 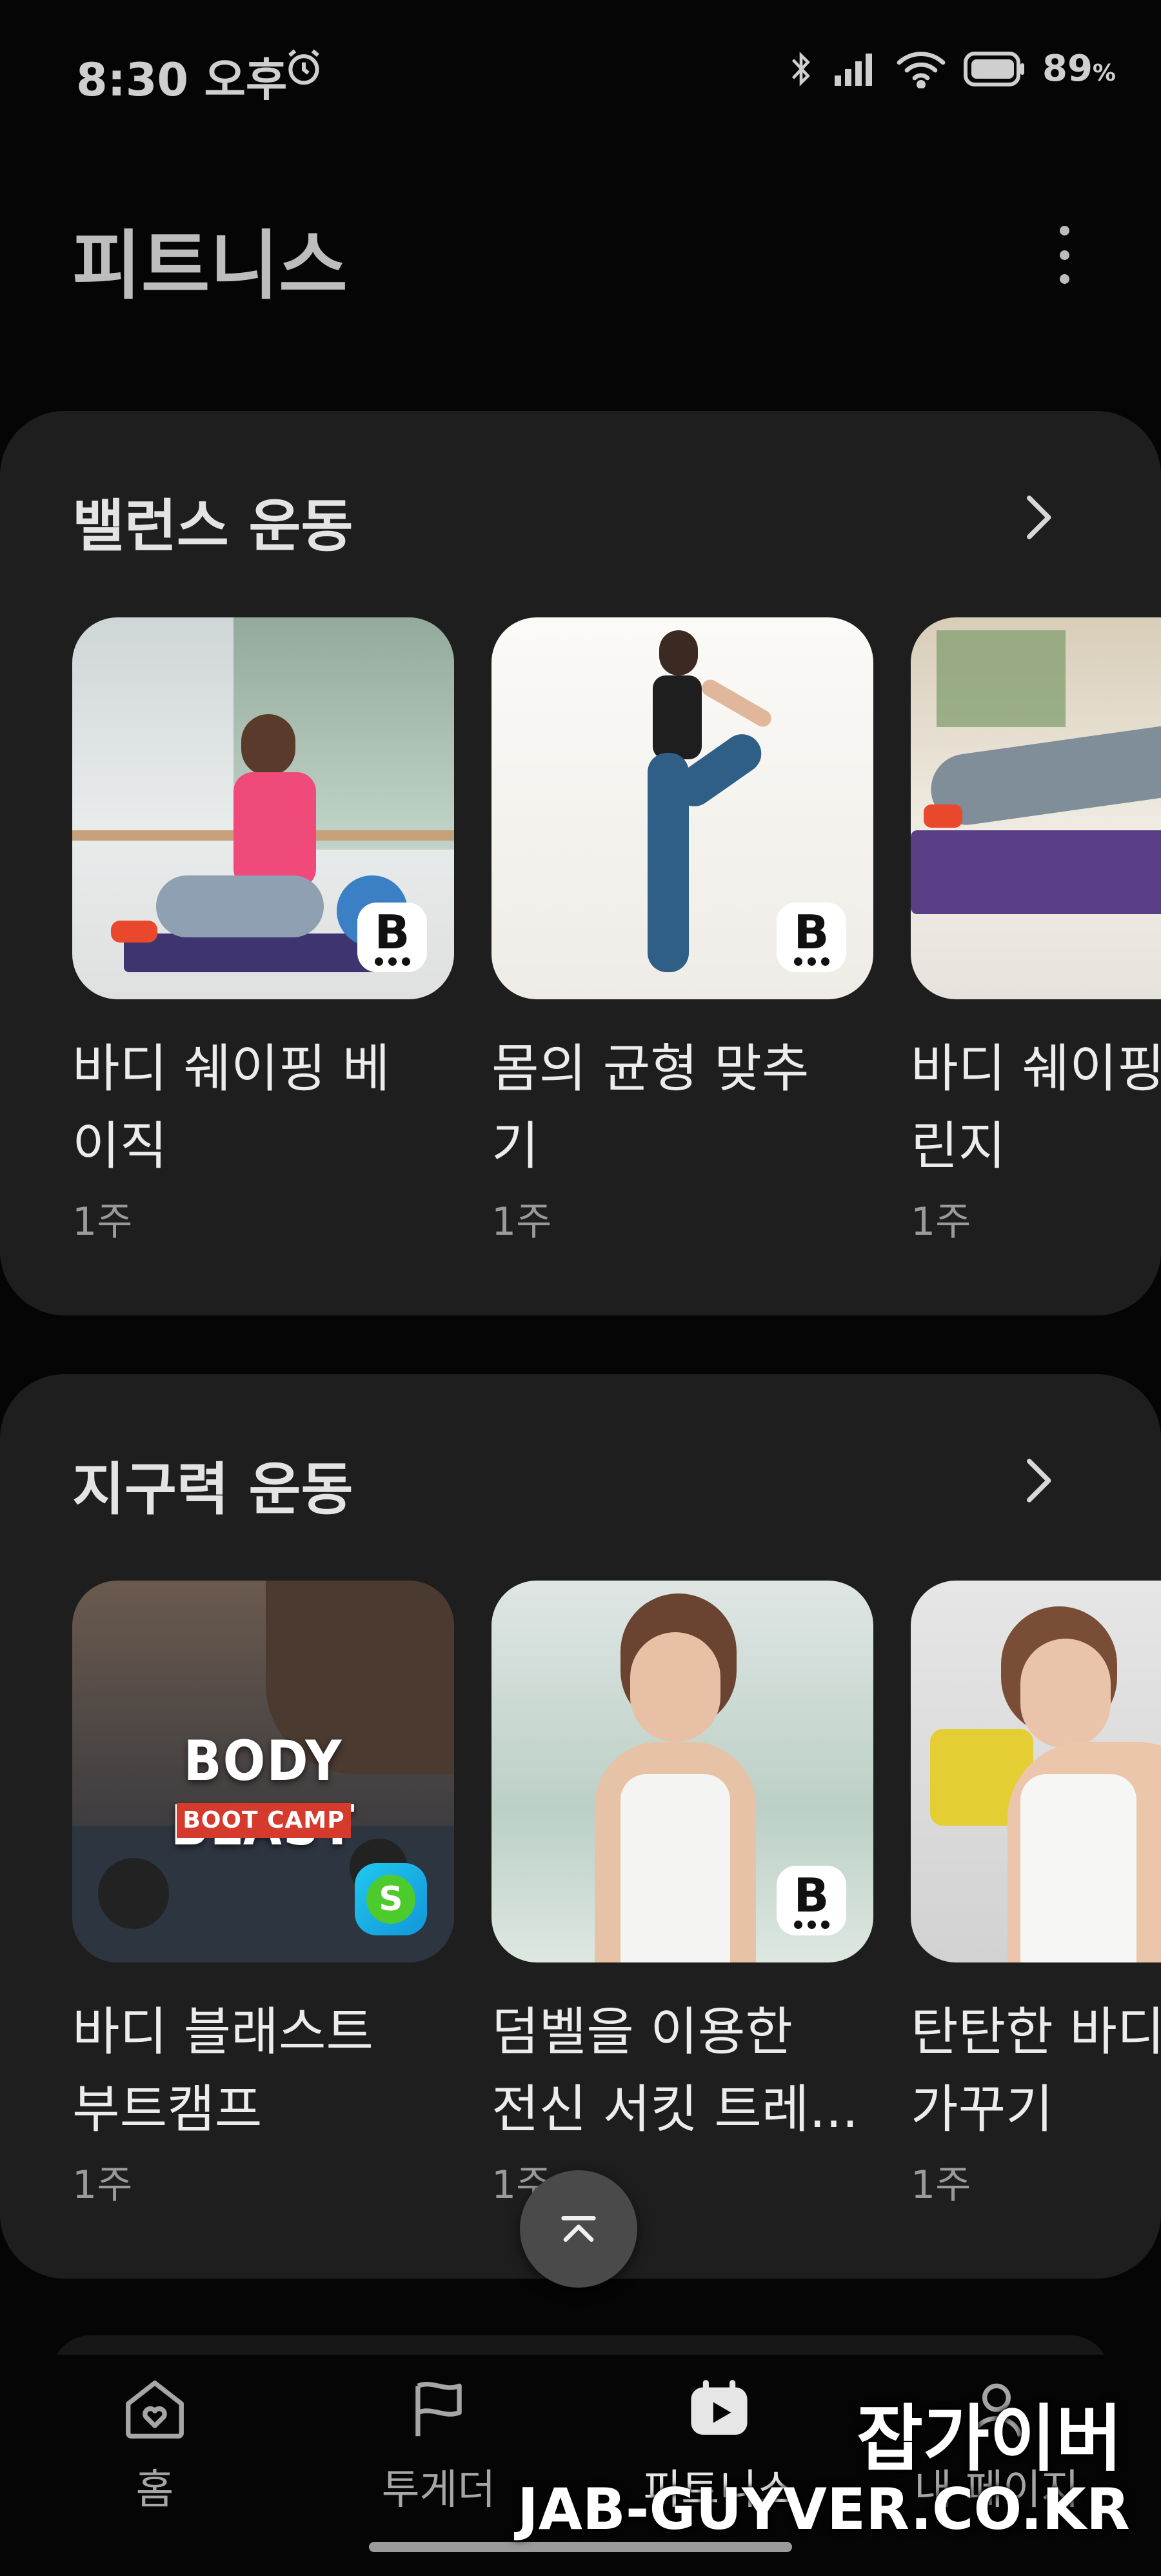 What do you see at coordinates (994, 68) in the screenshot?
I see `battery-icon` at bounding box center [994, 68].